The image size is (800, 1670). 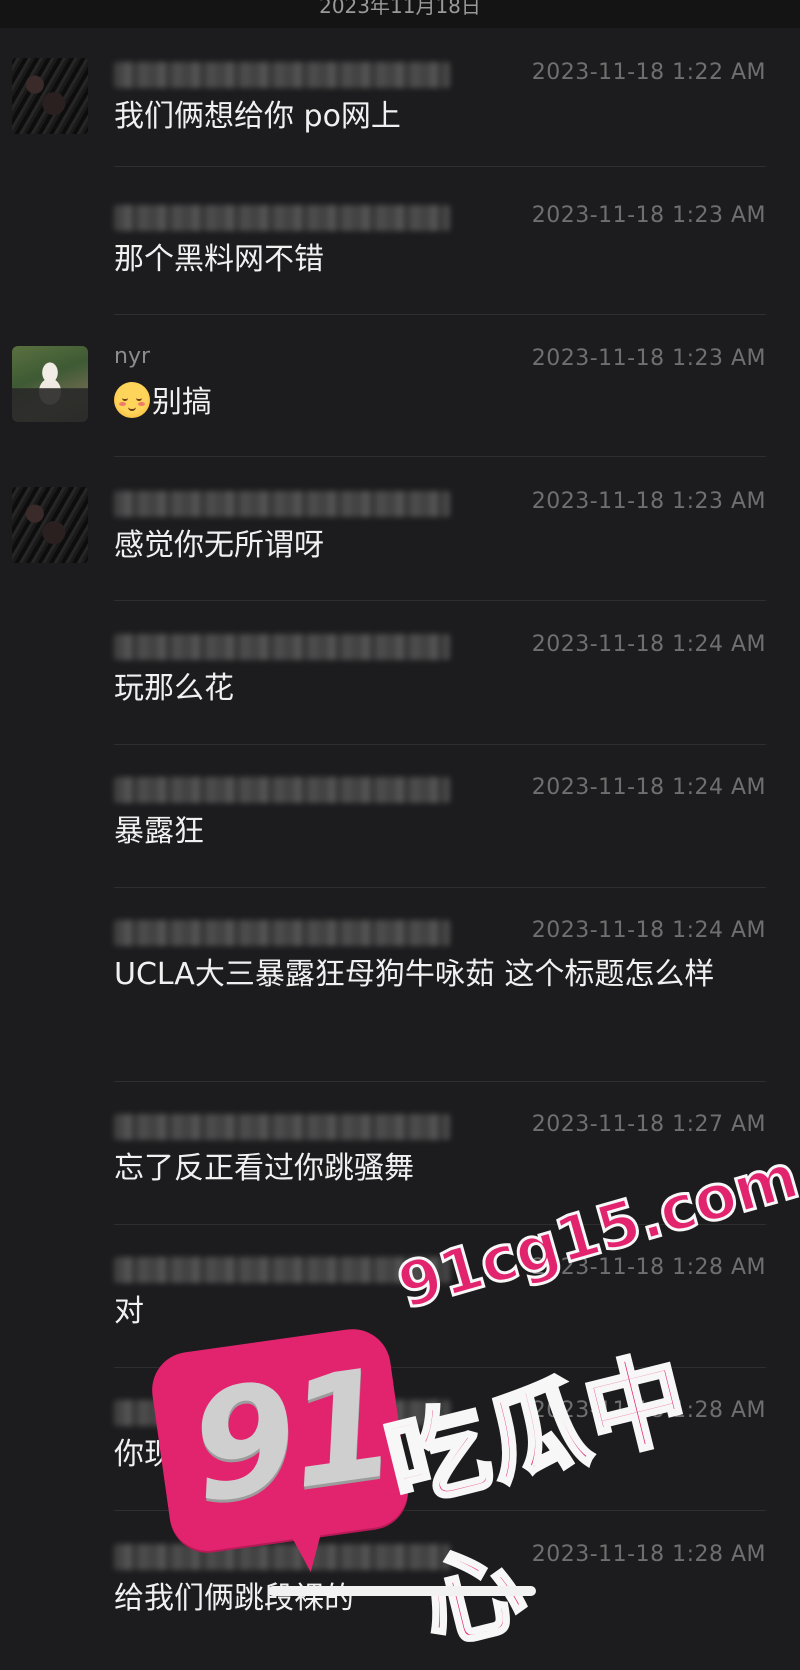 What do you see at coordinates (132, 358) in the screenshot?
I see `sender-name: nyr` at bounding box center [132, 358].